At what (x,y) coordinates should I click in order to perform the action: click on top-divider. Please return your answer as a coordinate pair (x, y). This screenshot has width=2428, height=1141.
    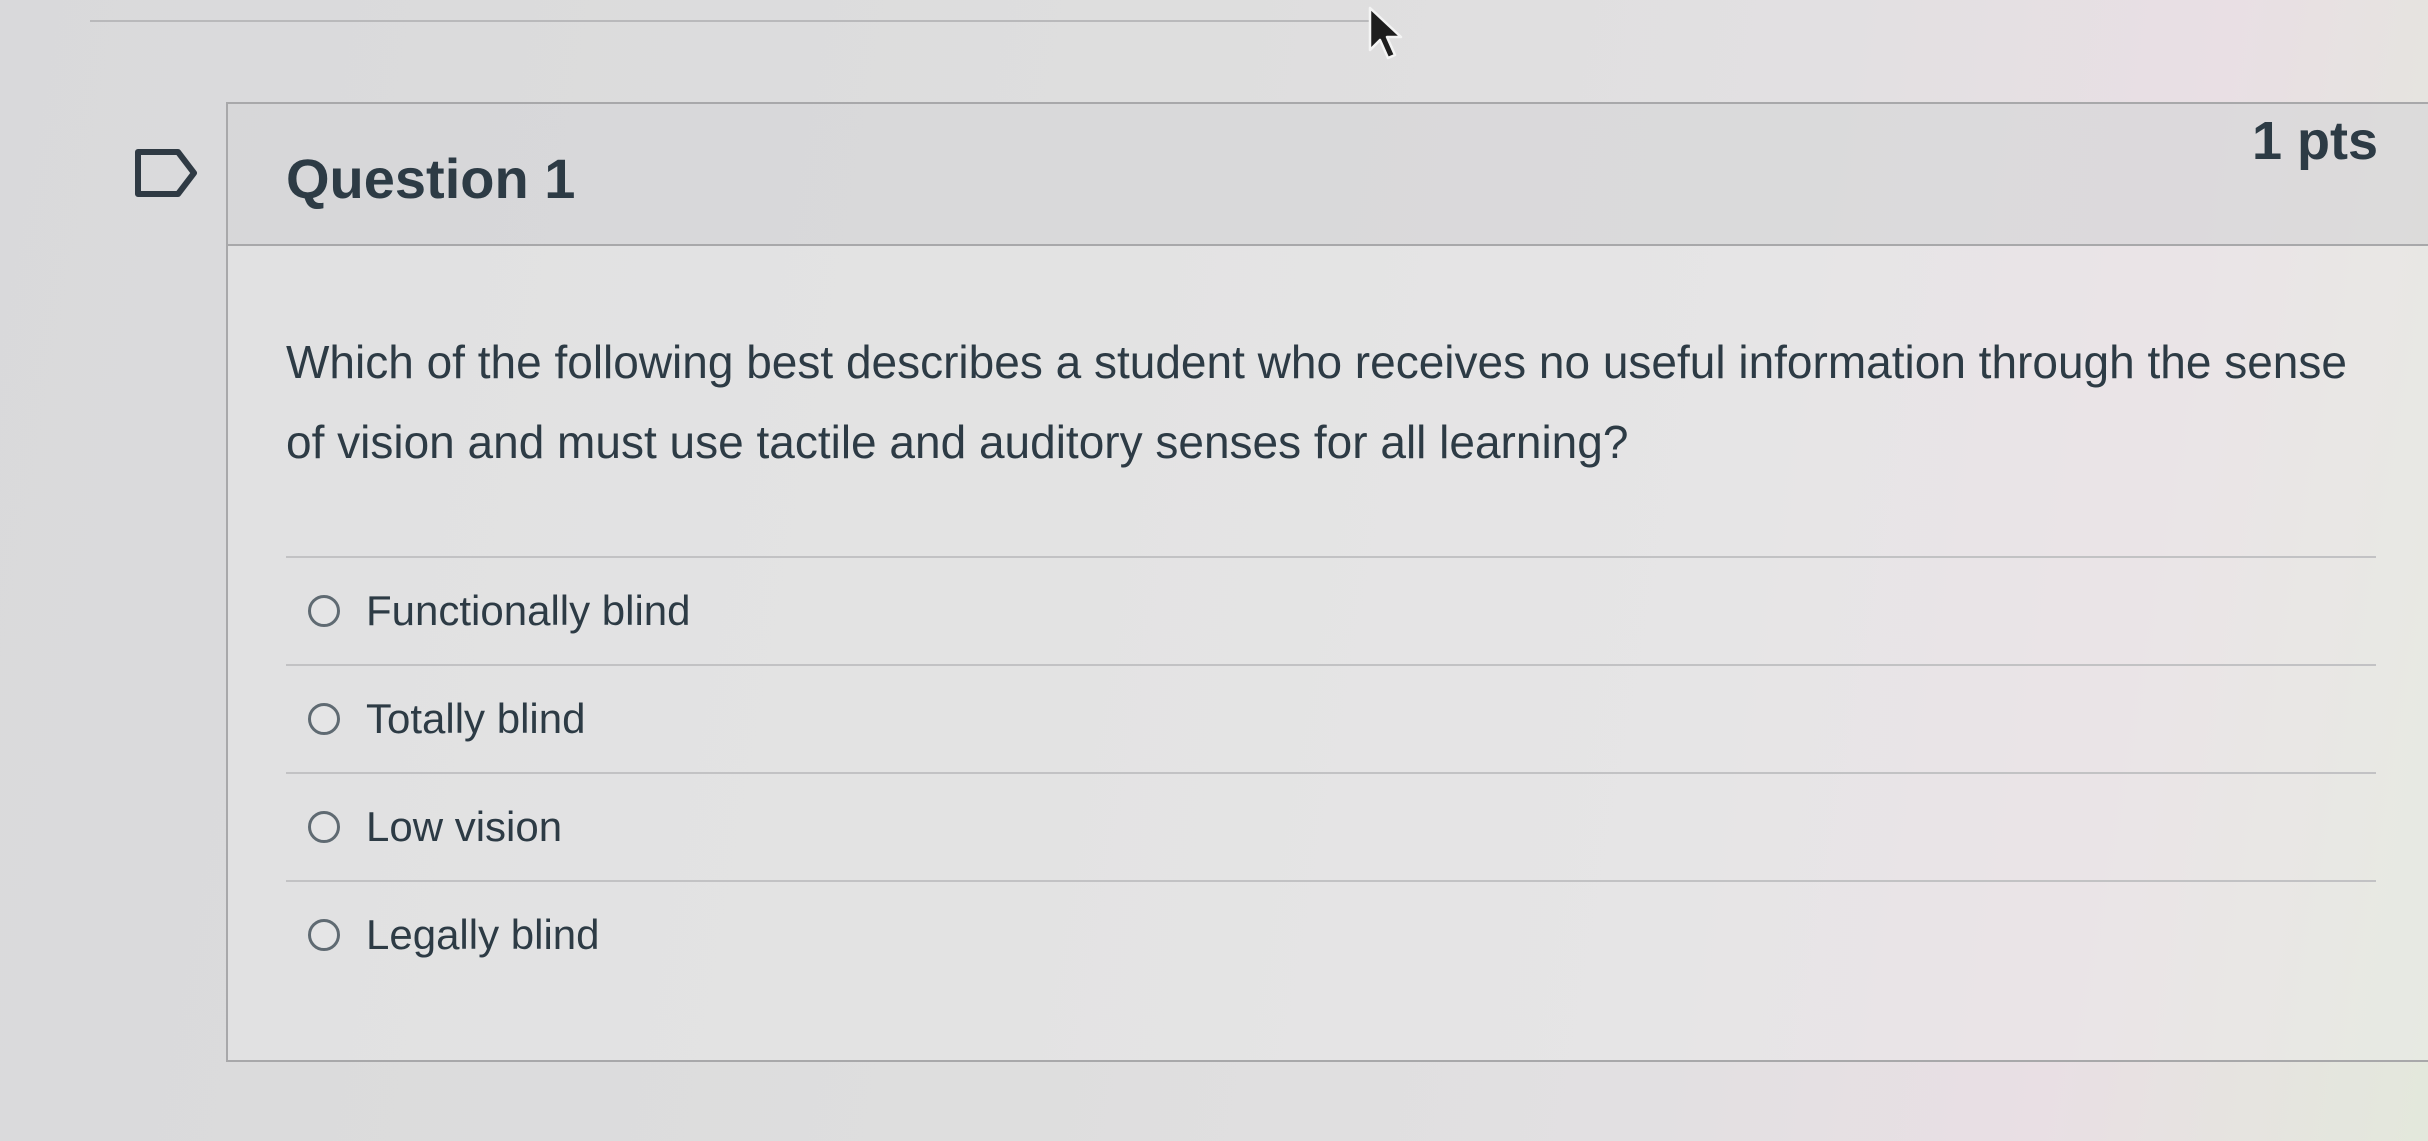
    Looking at the image, I should click on (730, 21).